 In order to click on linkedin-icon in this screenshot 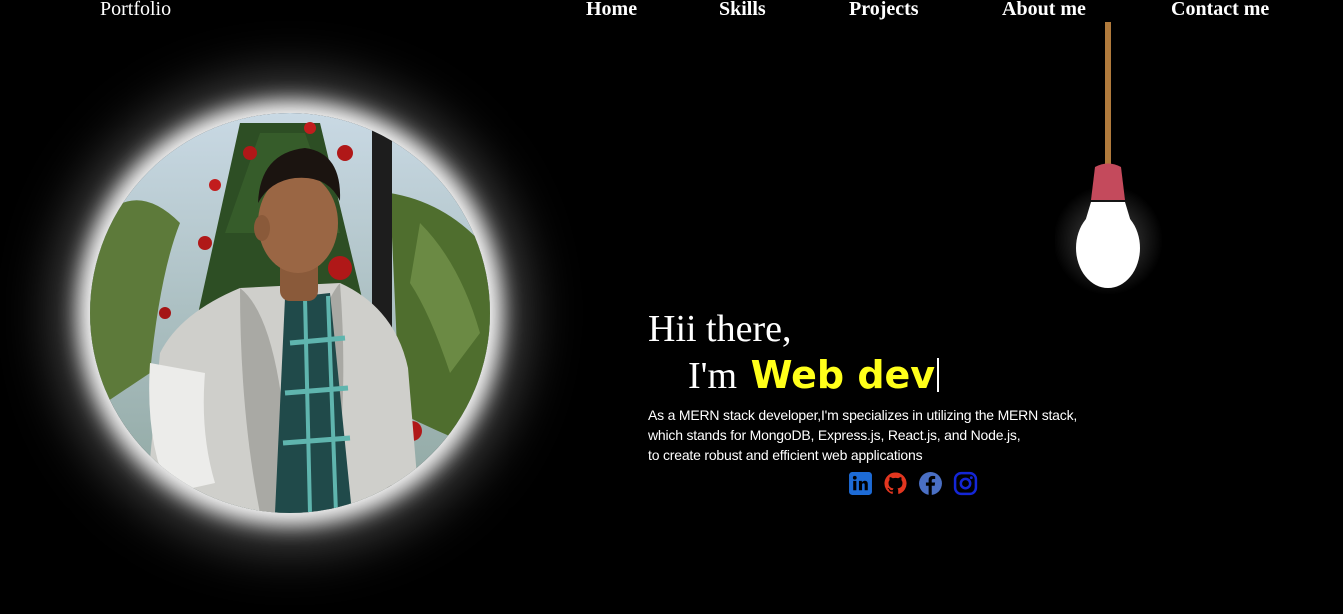, I will do `click(860, 483)`.